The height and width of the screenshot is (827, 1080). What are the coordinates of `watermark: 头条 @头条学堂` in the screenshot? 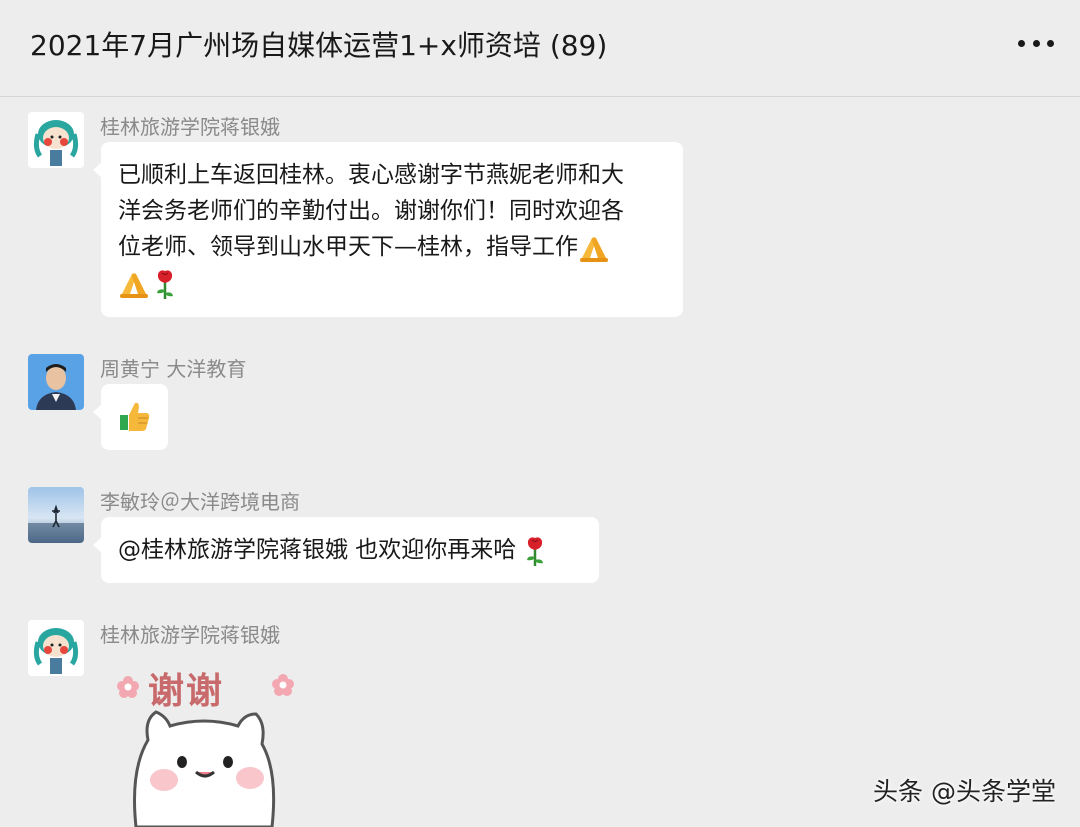 It's located at (964, 791).